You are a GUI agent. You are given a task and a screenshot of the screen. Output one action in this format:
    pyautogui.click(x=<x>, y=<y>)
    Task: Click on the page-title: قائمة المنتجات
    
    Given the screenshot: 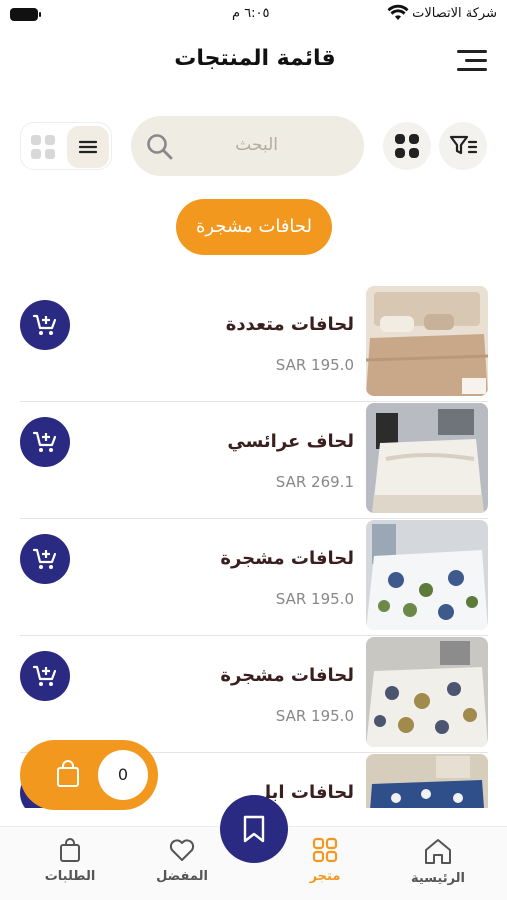 What is the action you would take?
    pyautogui.click(x=255, y=58)
    